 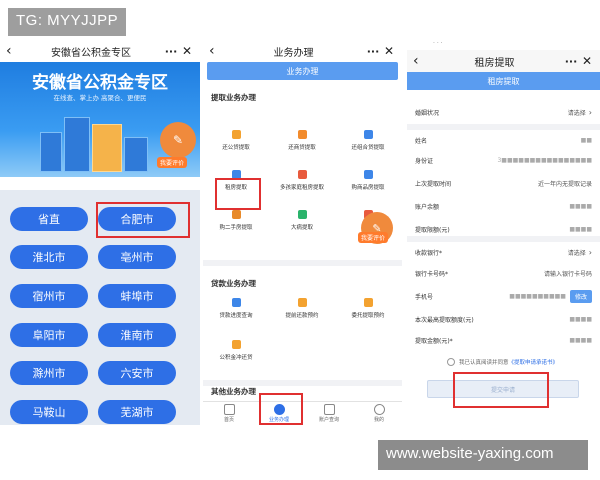 What do you see at coordinates (67, 22) in the screenshot?
I see `watermark-top-left: TG: MYYJJPP` at bounding box center [67, 22].